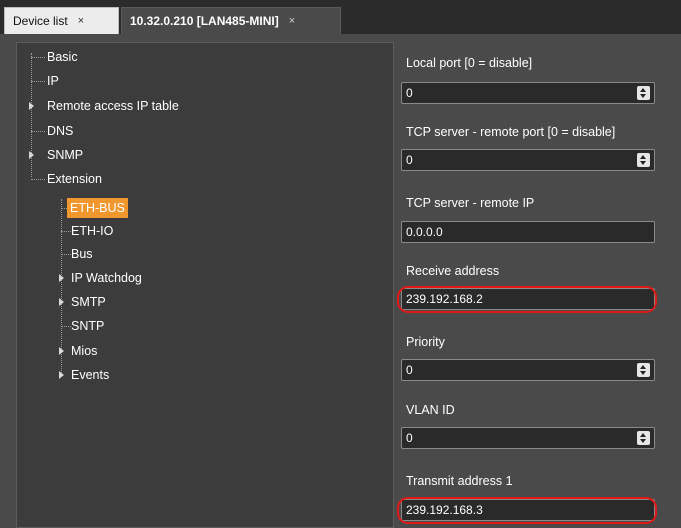  What do you see at coordinates (202, 278) in the screenshot?
I see `tree-item-ip-watchdog: IP Watchdog` at bounding box center [202, 278].